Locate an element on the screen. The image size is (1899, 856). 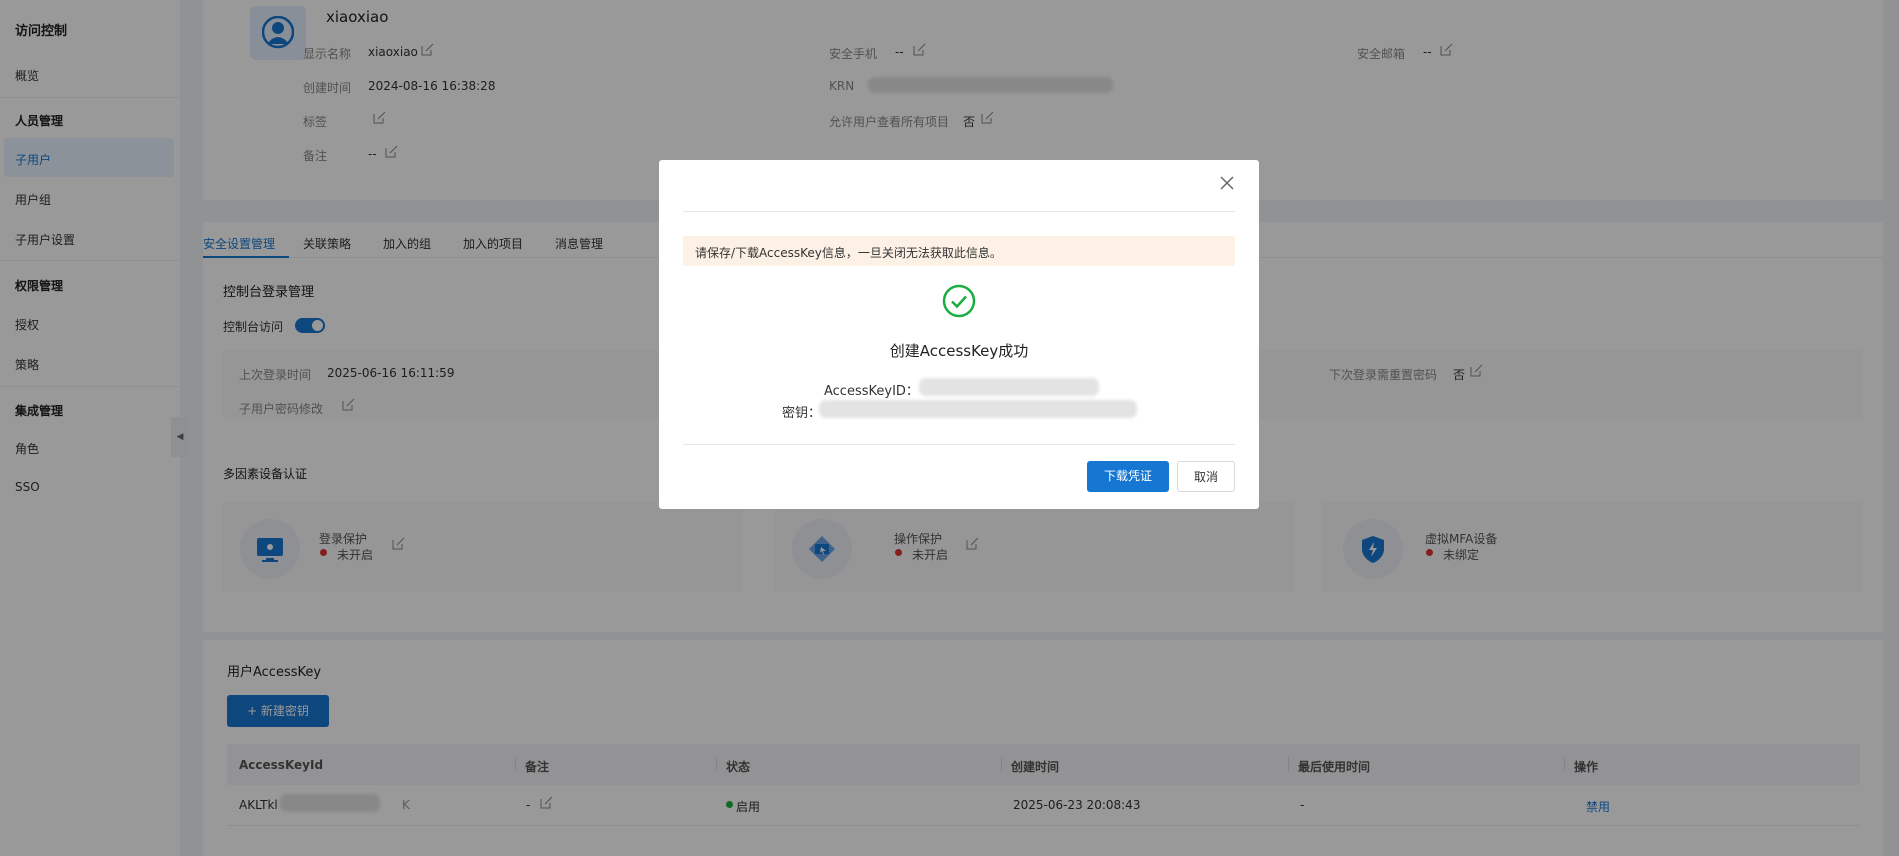
dialog-footer-divider is located at coordinates (959, 444).